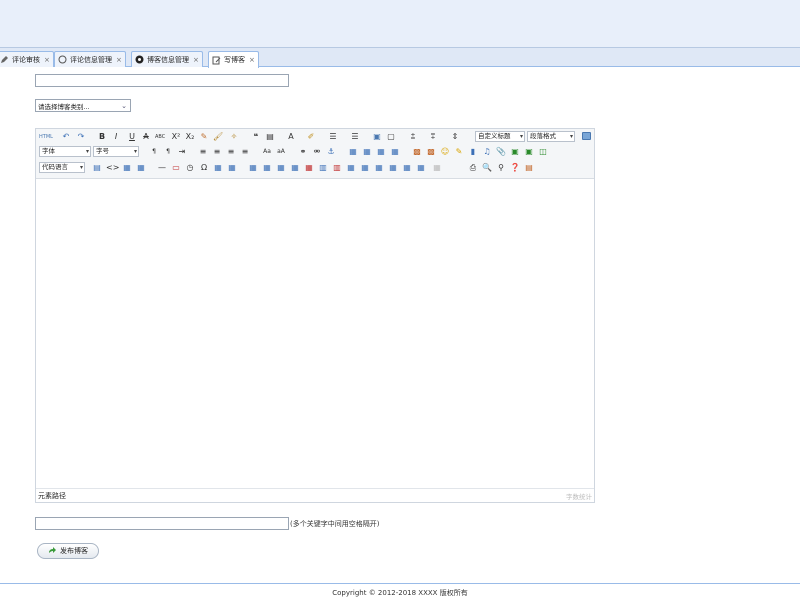 This screenshot has width=800, height=600. I want to click on insert-image-icon: ▩, so click(431, 152).